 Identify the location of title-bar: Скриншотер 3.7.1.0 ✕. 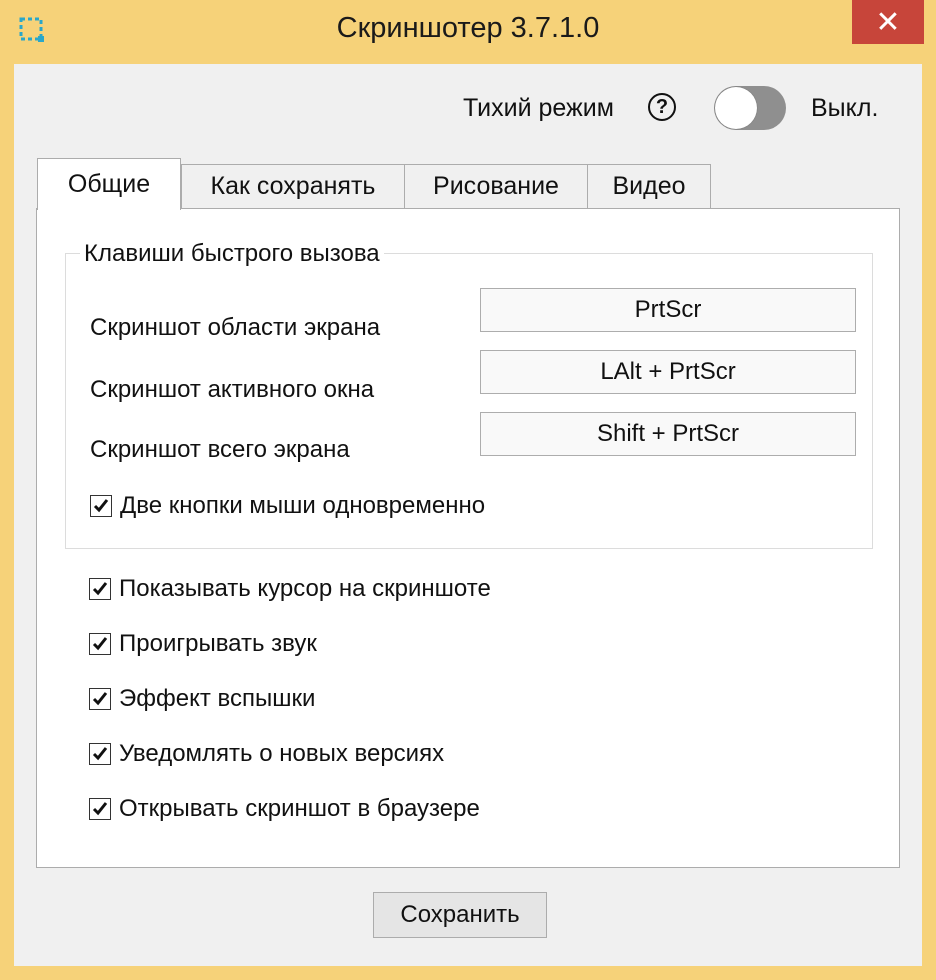
(468, 32).